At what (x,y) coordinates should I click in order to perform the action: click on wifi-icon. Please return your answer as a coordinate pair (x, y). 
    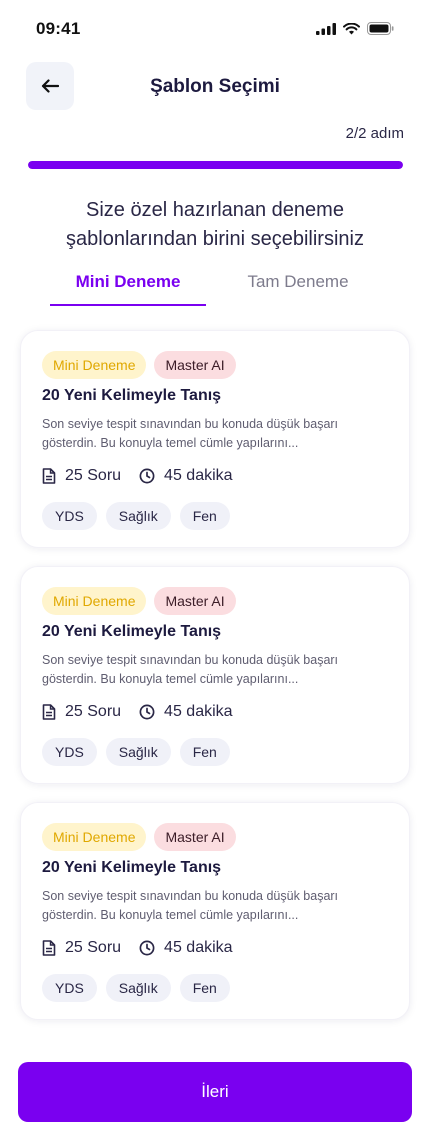
    Looking at the image, I should click on (351, 28).